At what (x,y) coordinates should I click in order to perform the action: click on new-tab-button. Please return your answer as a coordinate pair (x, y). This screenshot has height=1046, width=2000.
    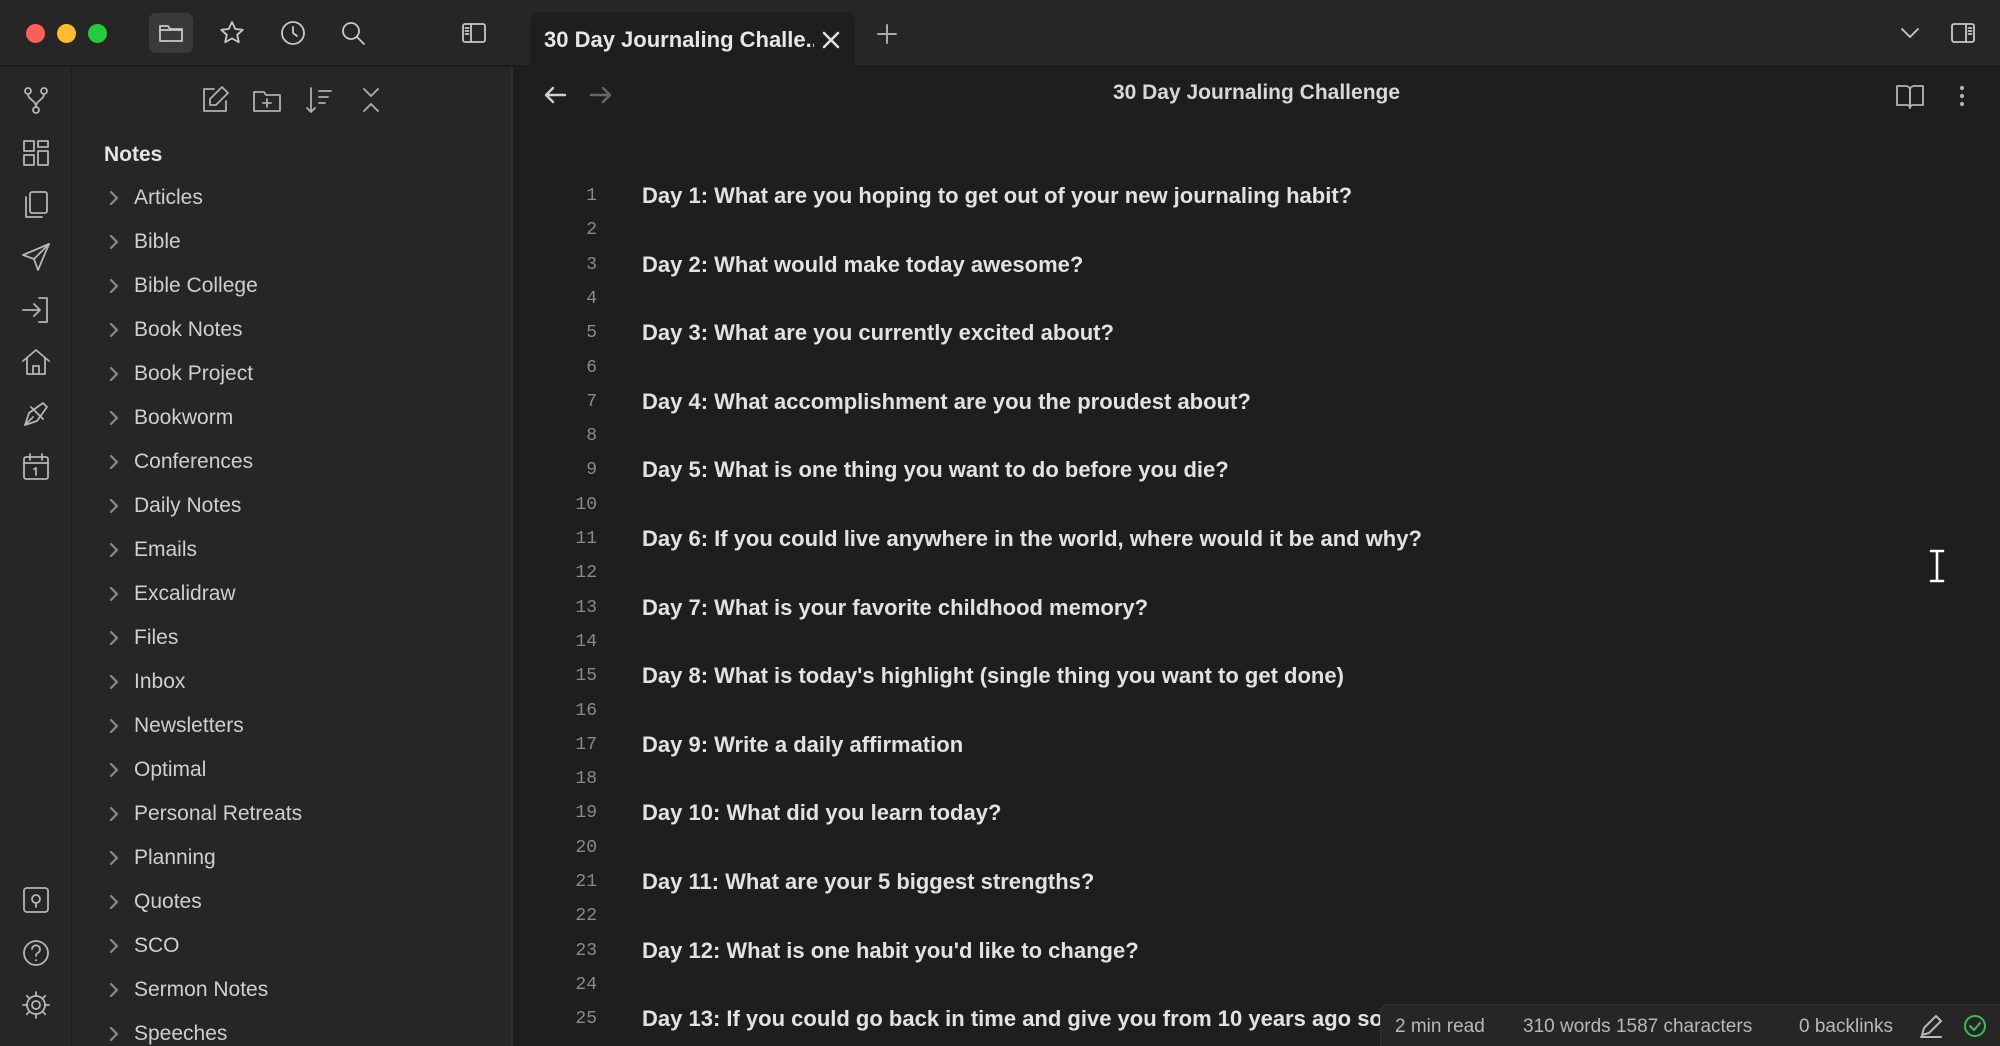
    Looking at the image, I should click on (887, 34).